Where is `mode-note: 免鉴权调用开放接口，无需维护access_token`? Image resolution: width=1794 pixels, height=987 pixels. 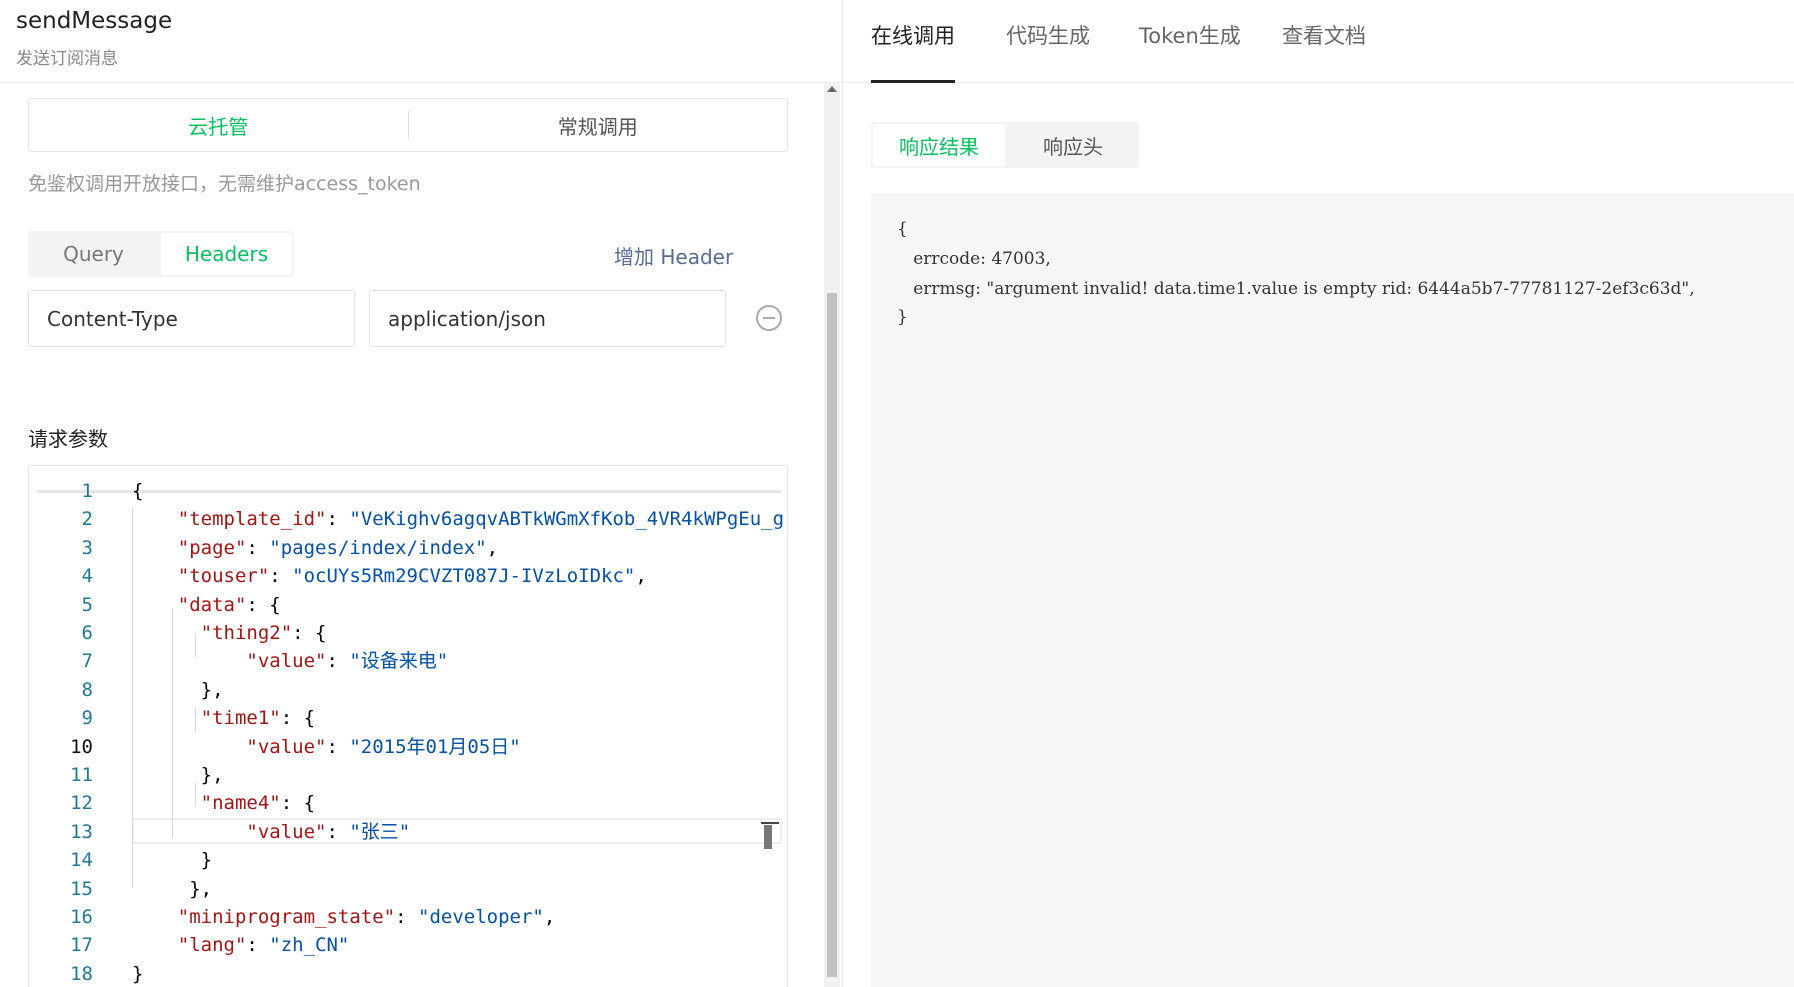 mode-note: 免鉴权调用开放接口，无需维护access_token is located at coordinates (224, 184).